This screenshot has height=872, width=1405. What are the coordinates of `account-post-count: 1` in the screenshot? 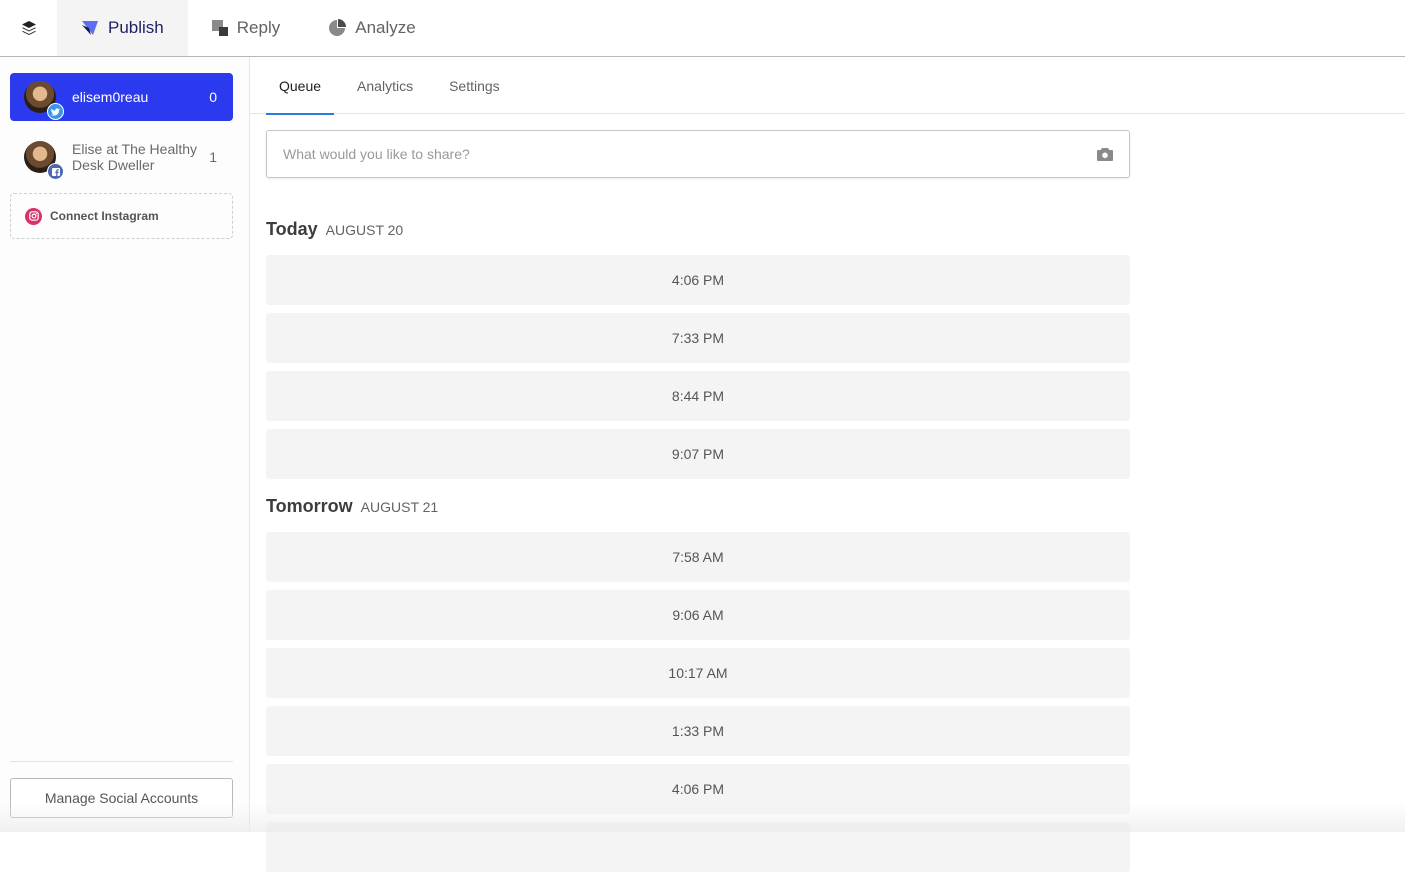 It's located at (213, 157).